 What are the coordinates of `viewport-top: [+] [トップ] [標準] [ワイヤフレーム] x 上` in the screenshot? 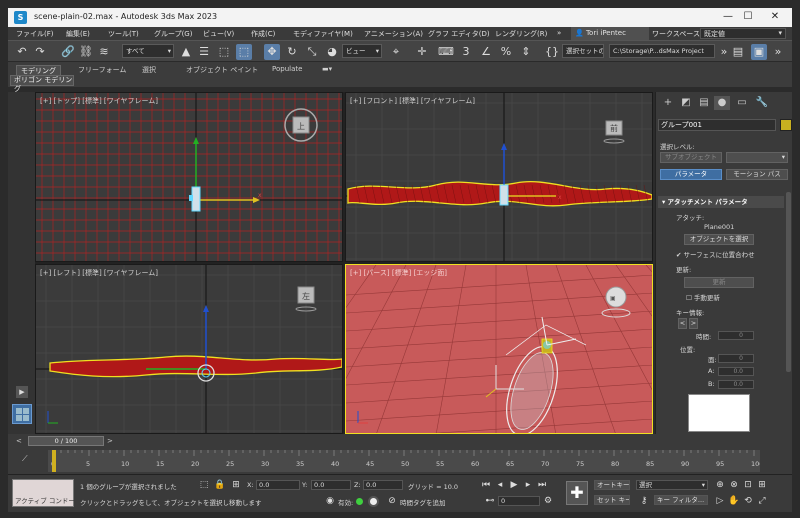 It's located at (189, 177).